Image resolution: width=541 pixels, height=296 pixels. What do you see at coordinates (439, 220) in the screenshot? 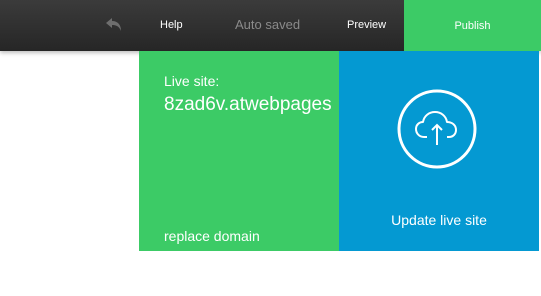
I see `update-live-site-label: Update live site` at bounding box center [439, 220].